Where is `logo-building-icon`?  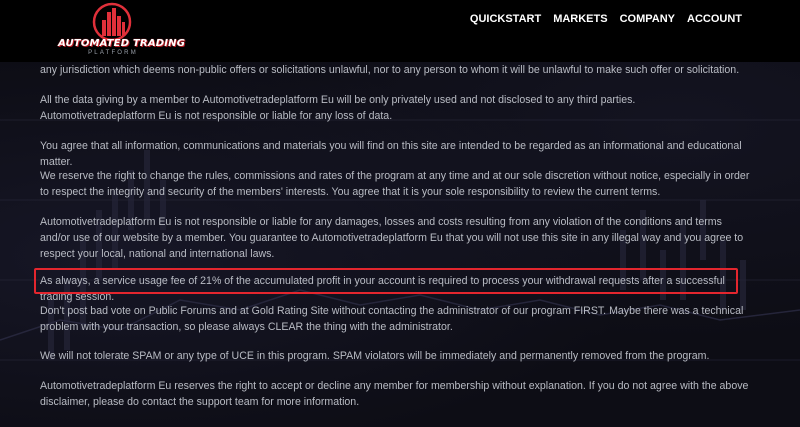 logo-building-icon is located at coordinates (112, 22).